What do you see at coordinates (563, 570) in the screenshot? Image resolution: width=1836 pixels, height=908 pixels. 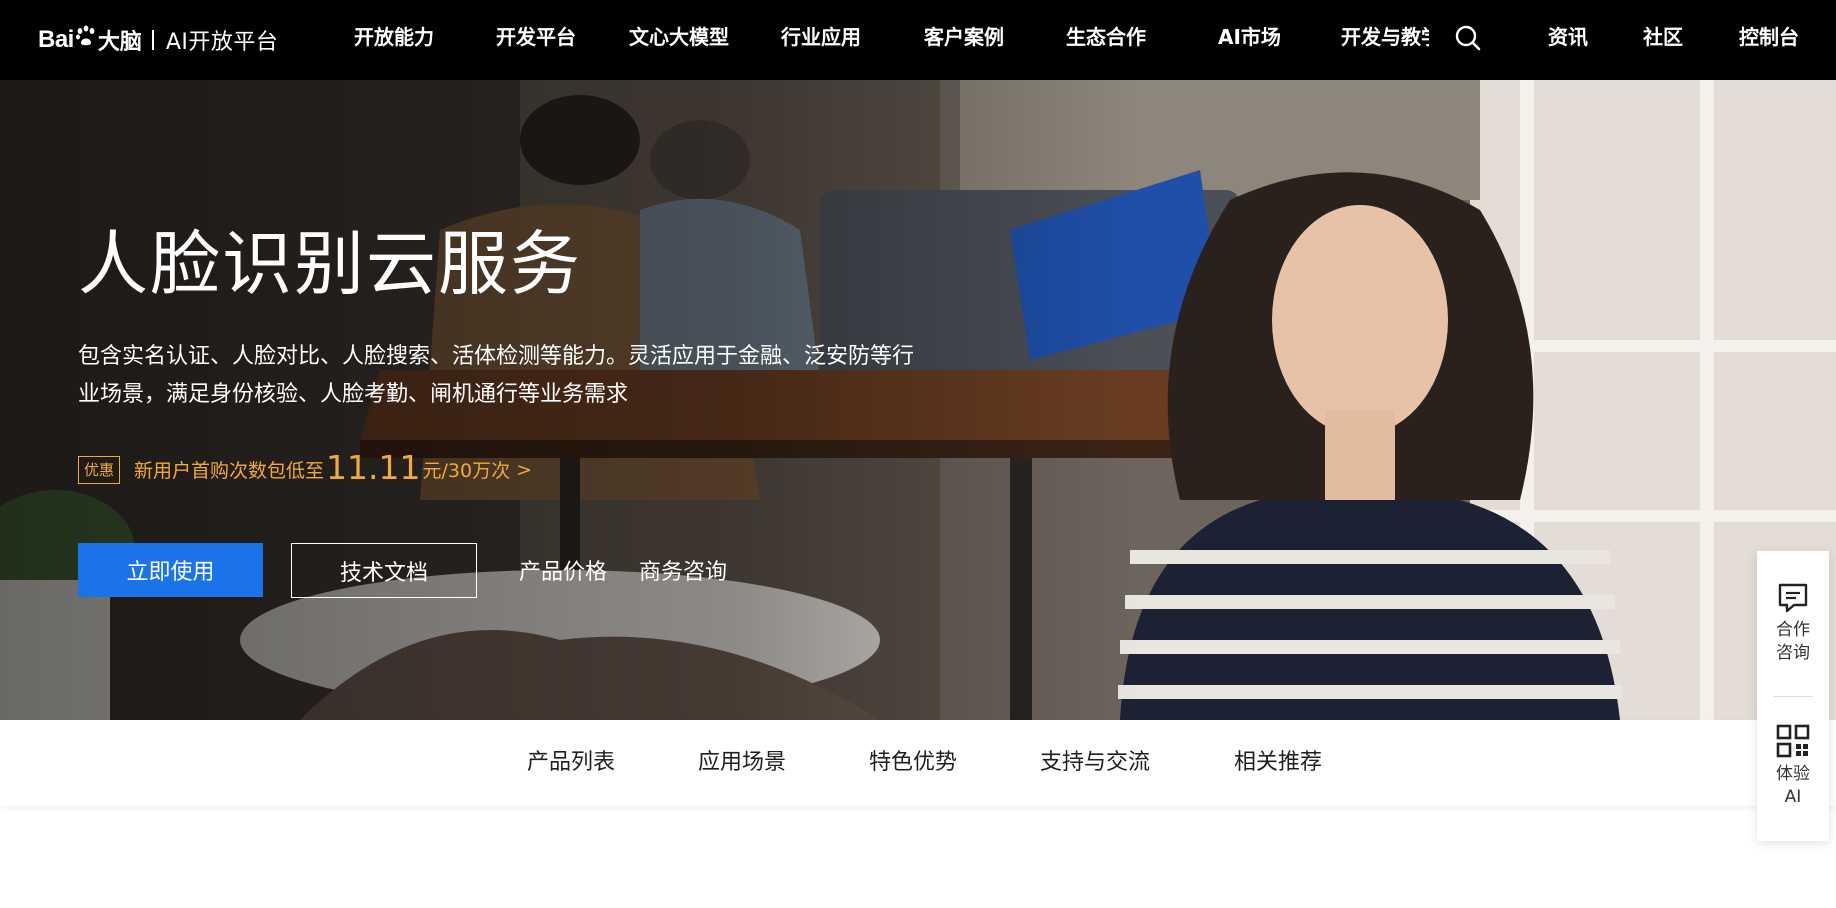 I see `product-price-link: 产品价格` at bounding box center [563, 570].